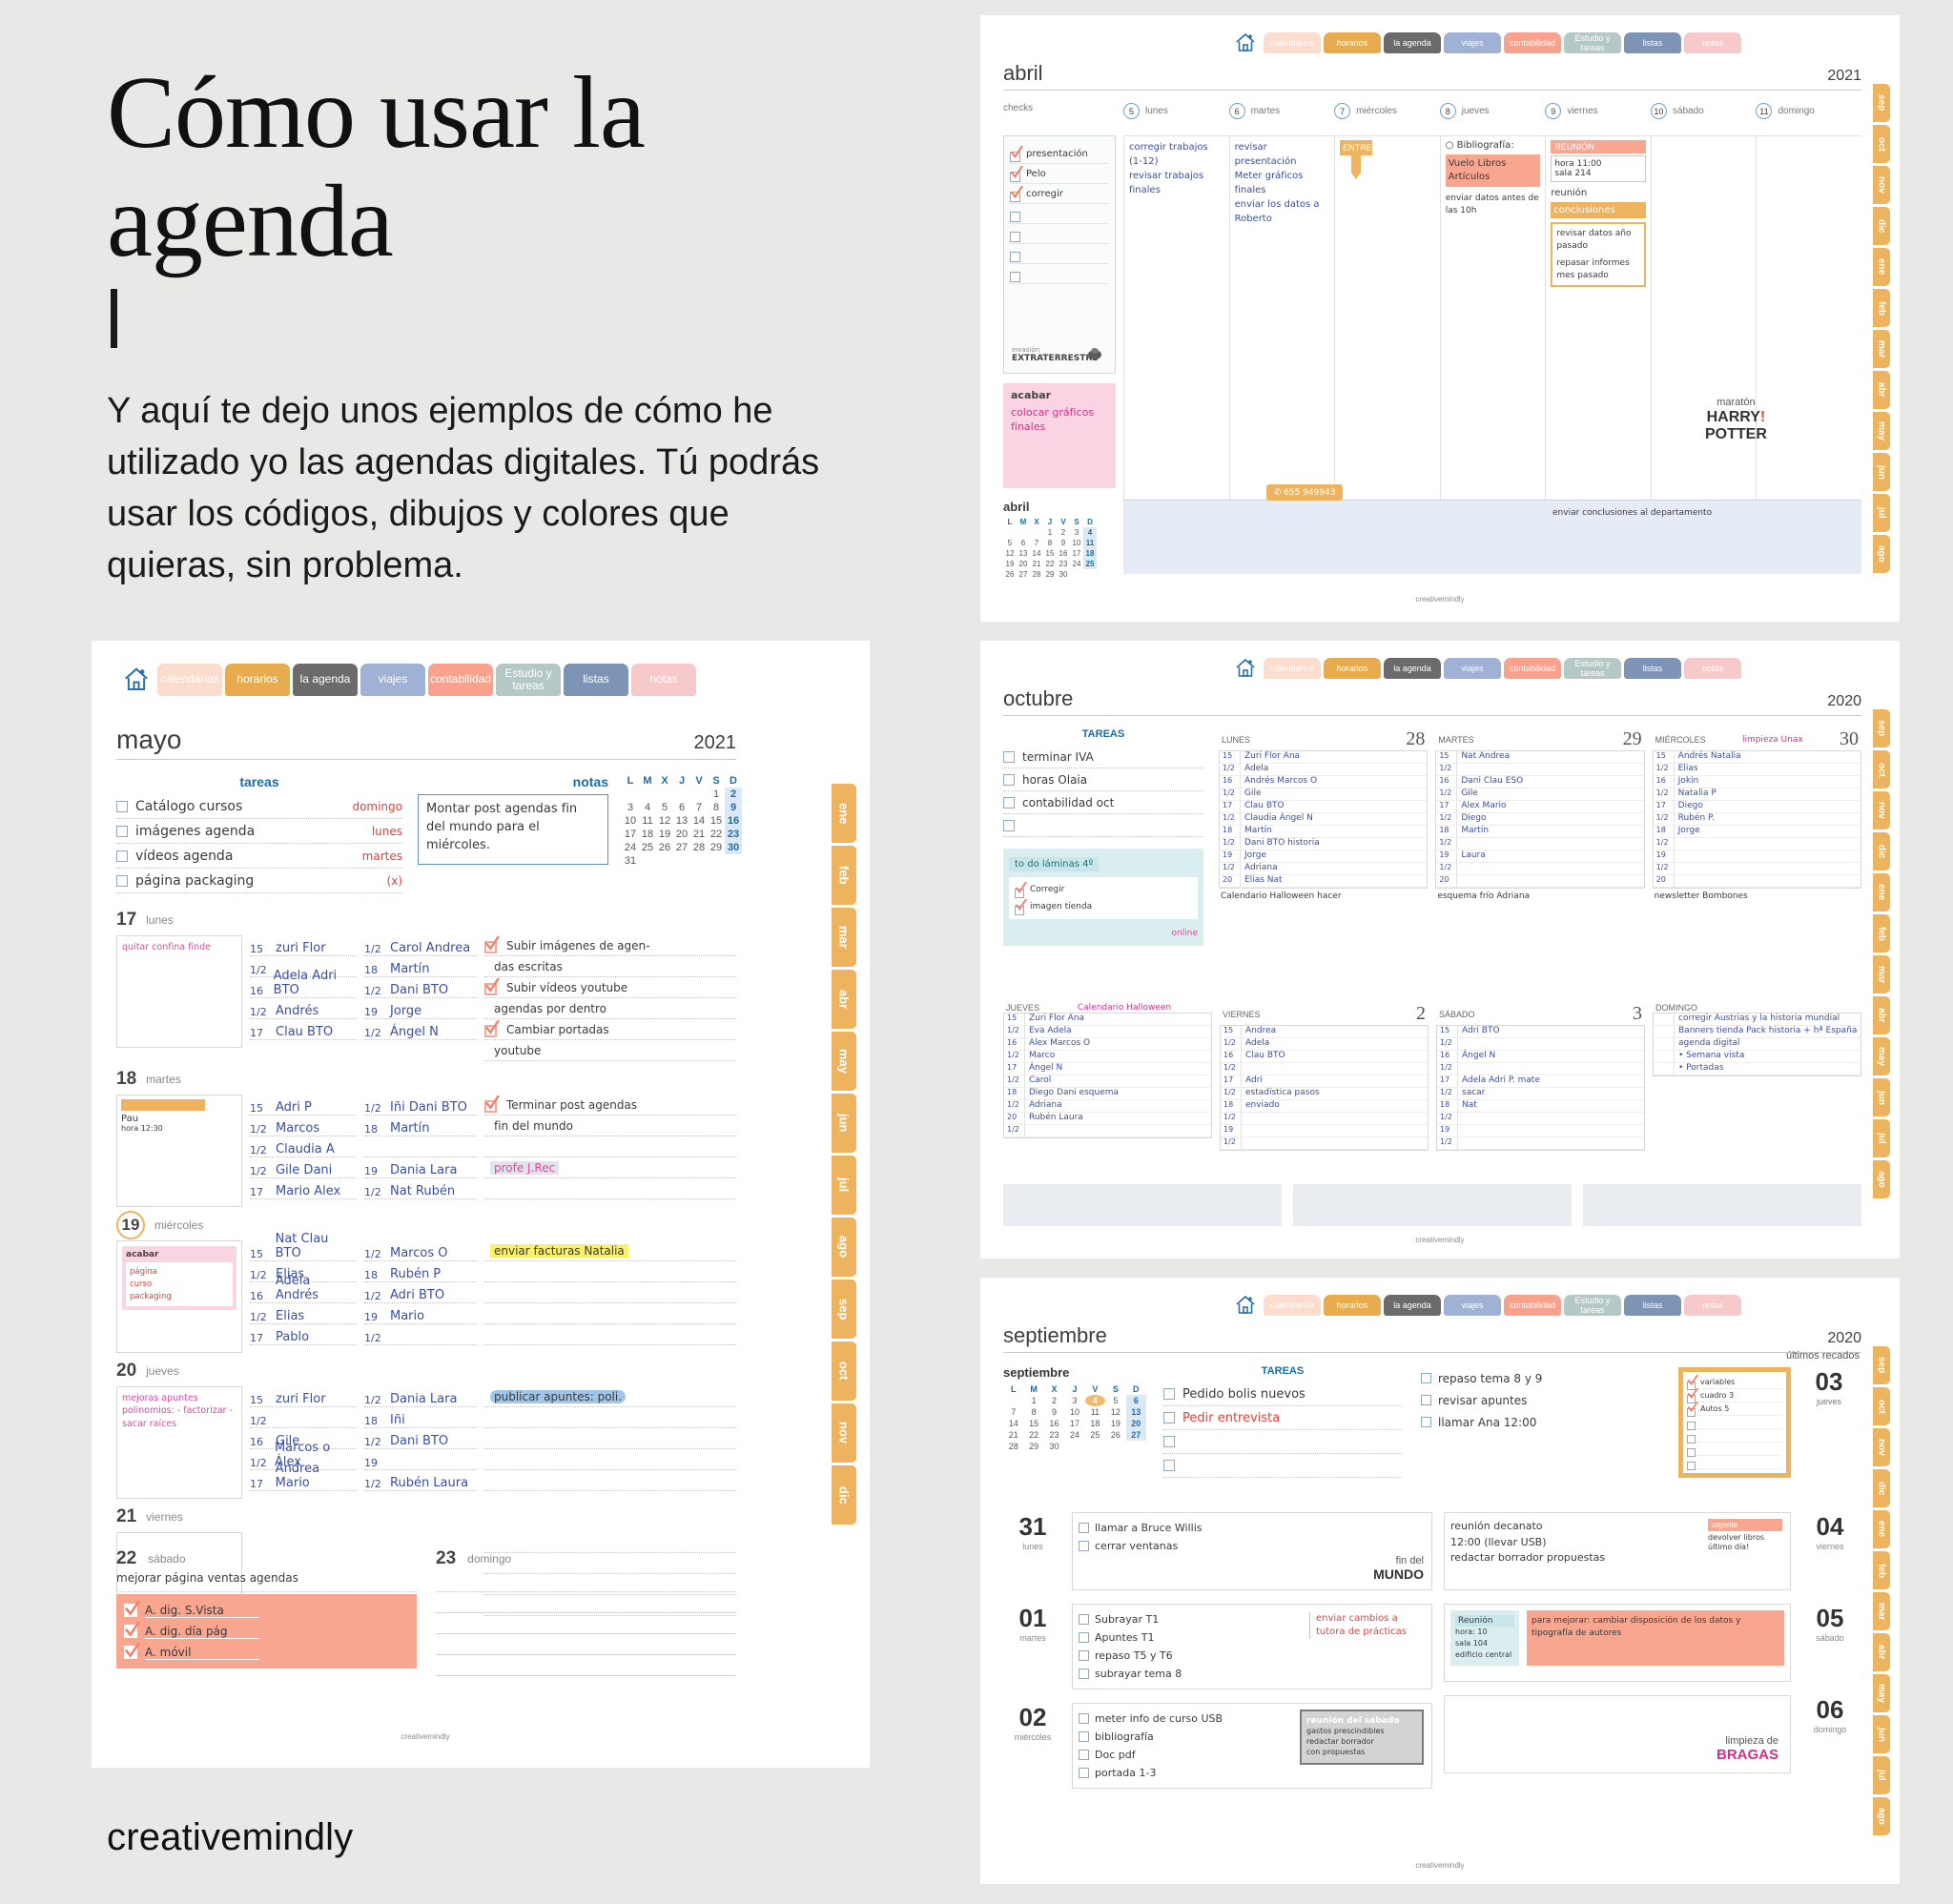 This screenshot has height=1904, width=1953. Describe the element at coordinates (1063, 543) in the screenshot. I see `mini-cal-day: 9` at that location.